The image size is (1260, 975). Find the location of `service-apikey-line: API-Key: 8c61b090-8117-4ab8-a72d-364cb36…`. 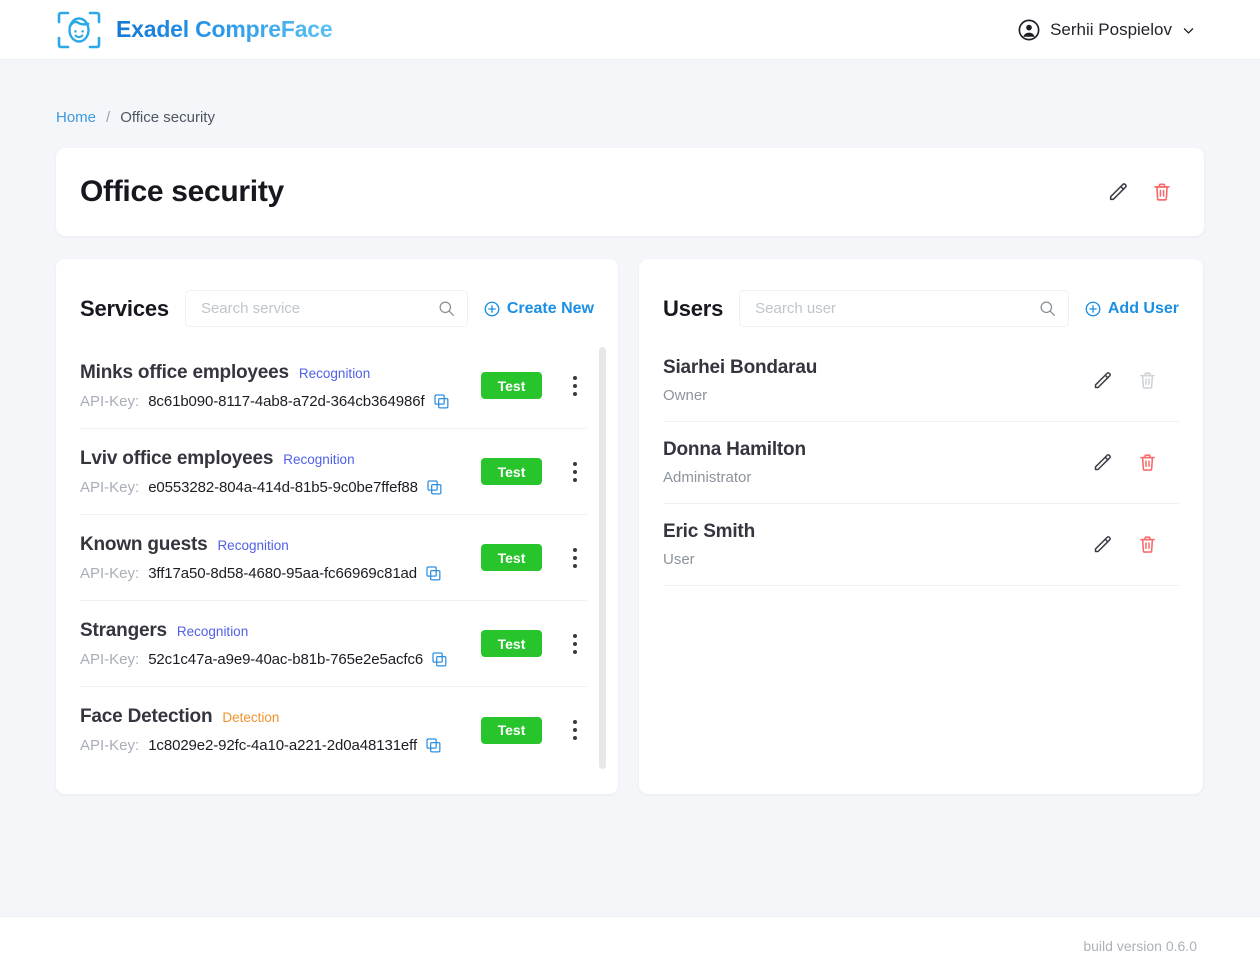

service-apikey-line: API-Key: 8c61b090-8117-4ab8-a72d-364cb36… is located at coordinates (280, 401).